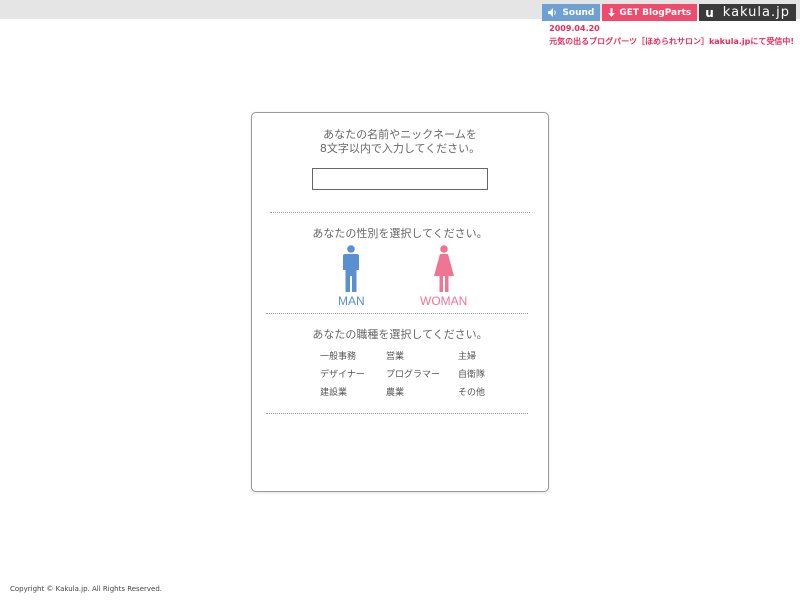 The height and width of the screenshot is (603, 800). I want to click on man-label: MAN, so click(351, 301).